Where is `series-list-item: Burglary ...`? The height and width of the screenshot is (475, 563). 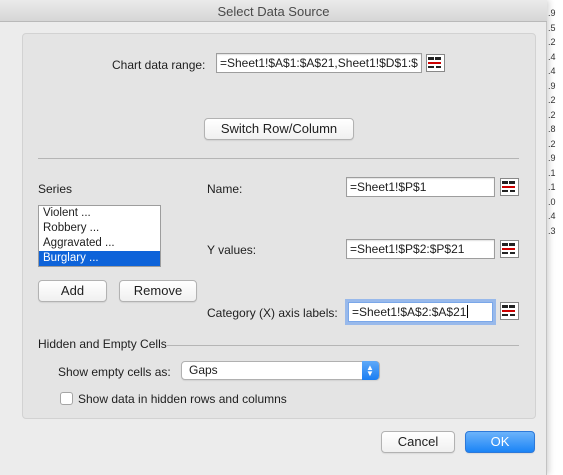 series-list-item: Burglary ... is located at coordinates (99, 258).